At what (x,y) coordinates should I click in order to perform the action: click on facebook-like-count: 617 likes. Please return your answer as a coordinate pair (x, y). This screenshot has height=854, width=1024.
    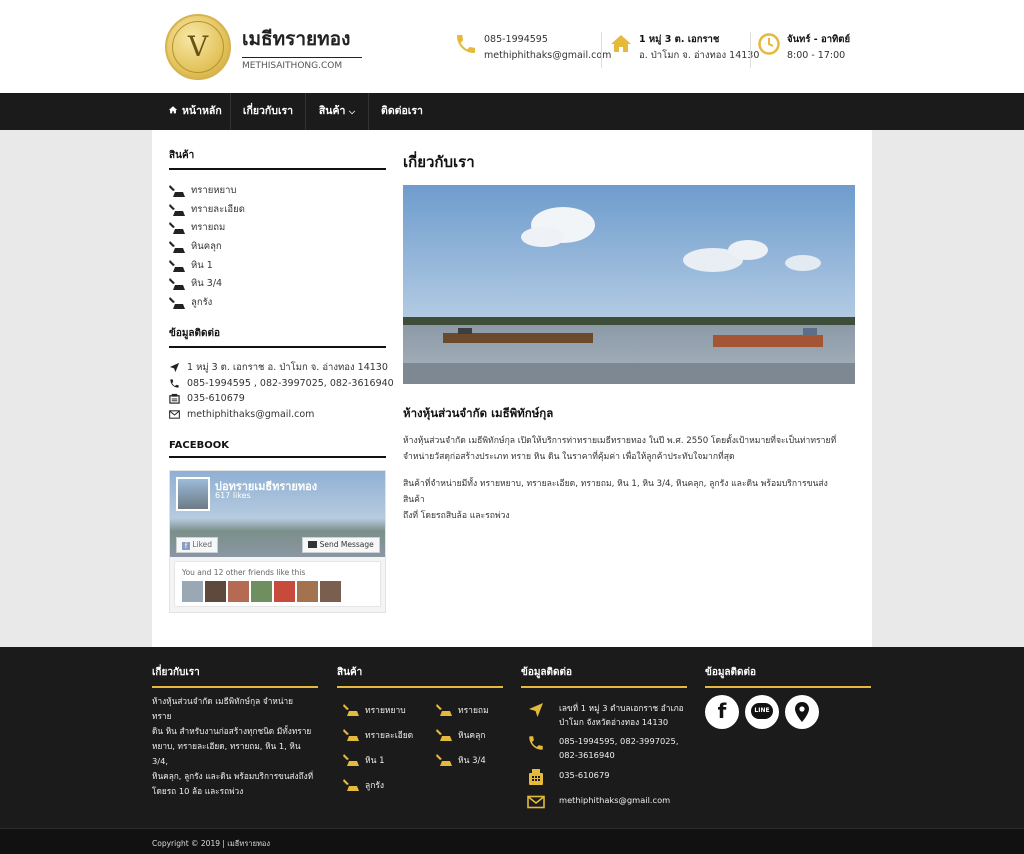
    Looking at the image, I should click on (233, 495).